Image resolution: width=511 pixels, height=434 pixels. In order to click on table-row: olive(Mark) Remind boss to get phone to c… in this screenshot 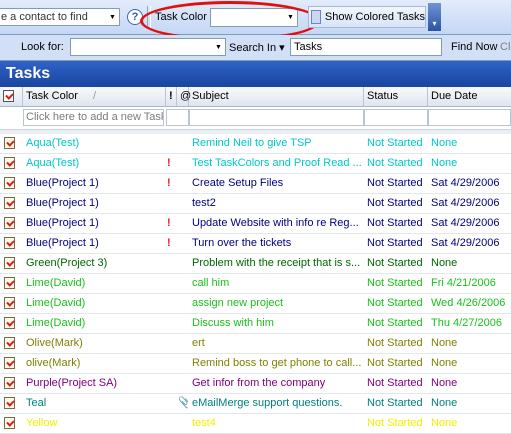, I will do `click(255, 364)`.